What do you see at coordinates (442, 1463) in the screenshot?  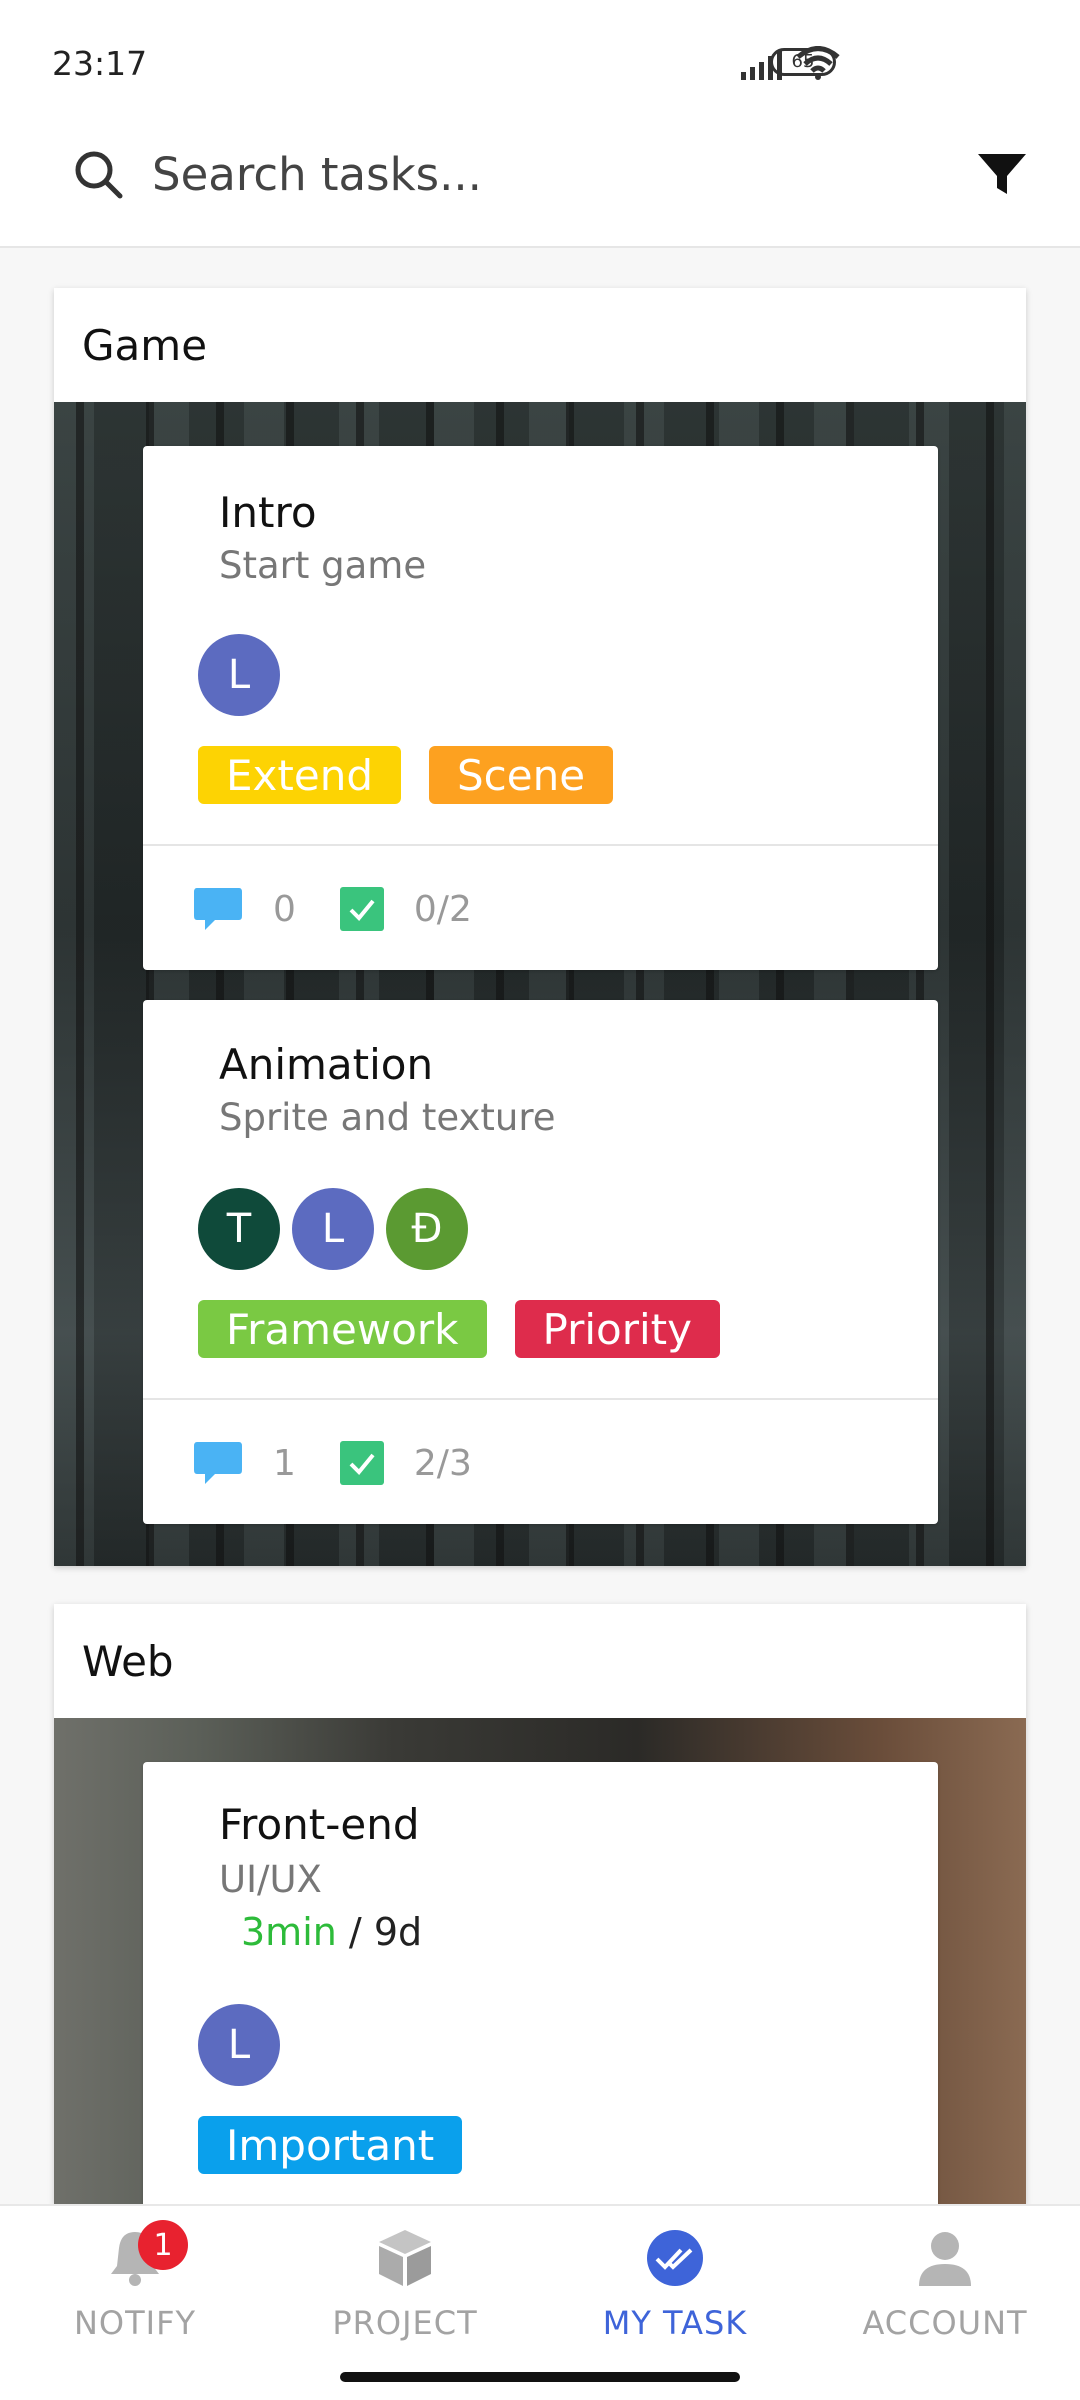 I see `checklist-progress: 2/3` at bounding box center [442, 1463].